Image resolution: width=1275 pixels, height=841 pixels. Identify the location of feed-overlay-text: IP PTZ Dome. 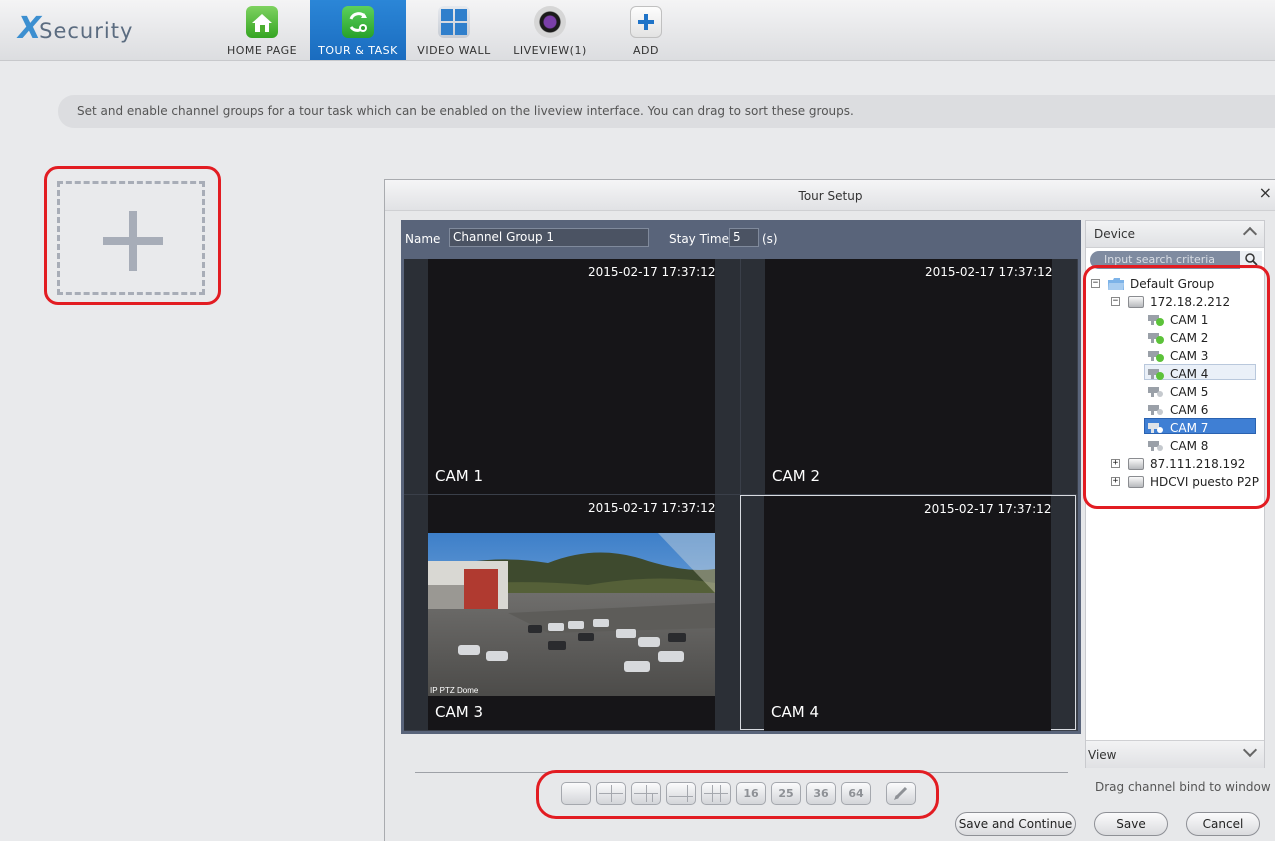
(454, 690).